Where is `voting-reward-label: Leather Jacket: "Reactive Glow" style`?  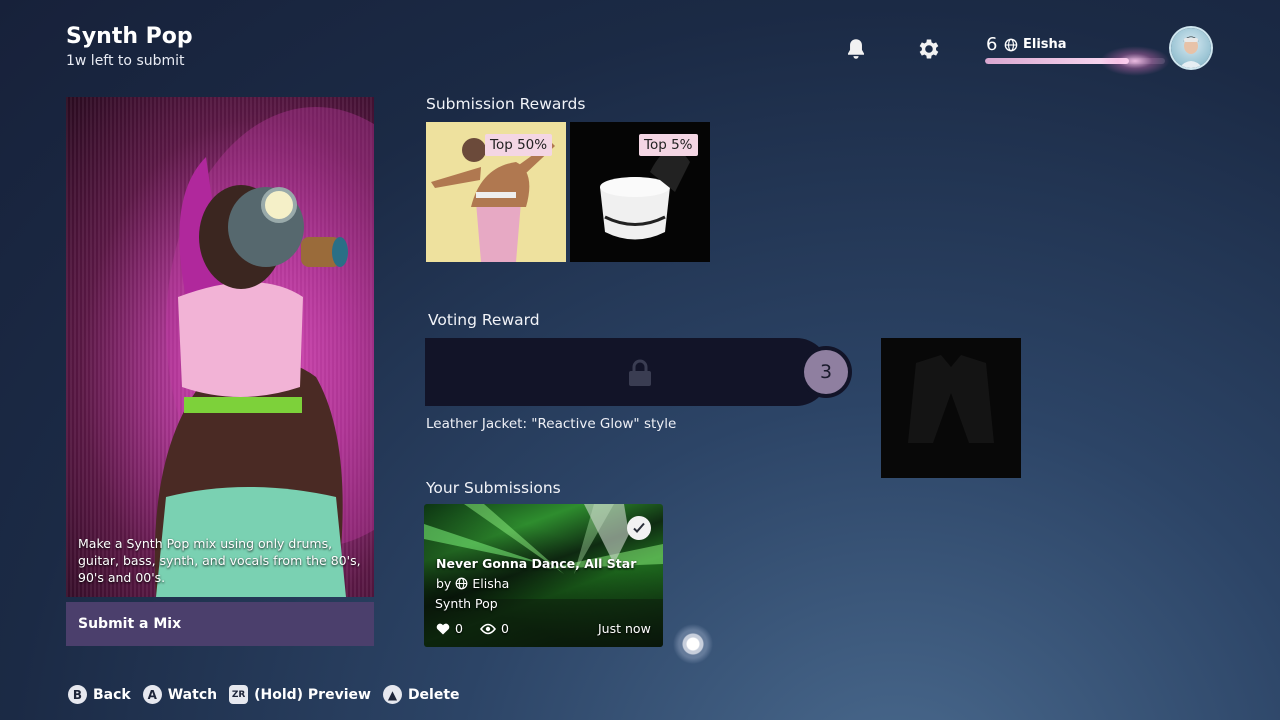 voting-reward-label: Leather Jacket: "Reactive Glow" style is located at coordinates (551, 424).